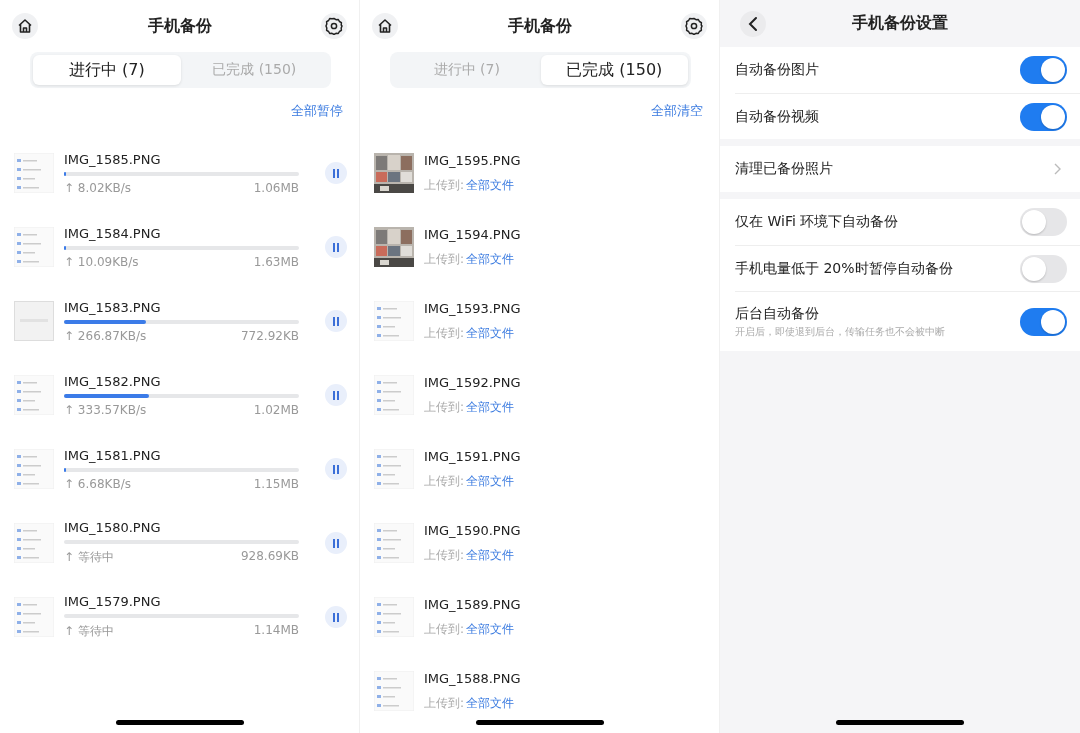 The image size is (1080, 733). What do you see at coordinates (777, 116) in the screenshot?
I see `setting-label: 自动备份视频` at bounding box center [777, 116].